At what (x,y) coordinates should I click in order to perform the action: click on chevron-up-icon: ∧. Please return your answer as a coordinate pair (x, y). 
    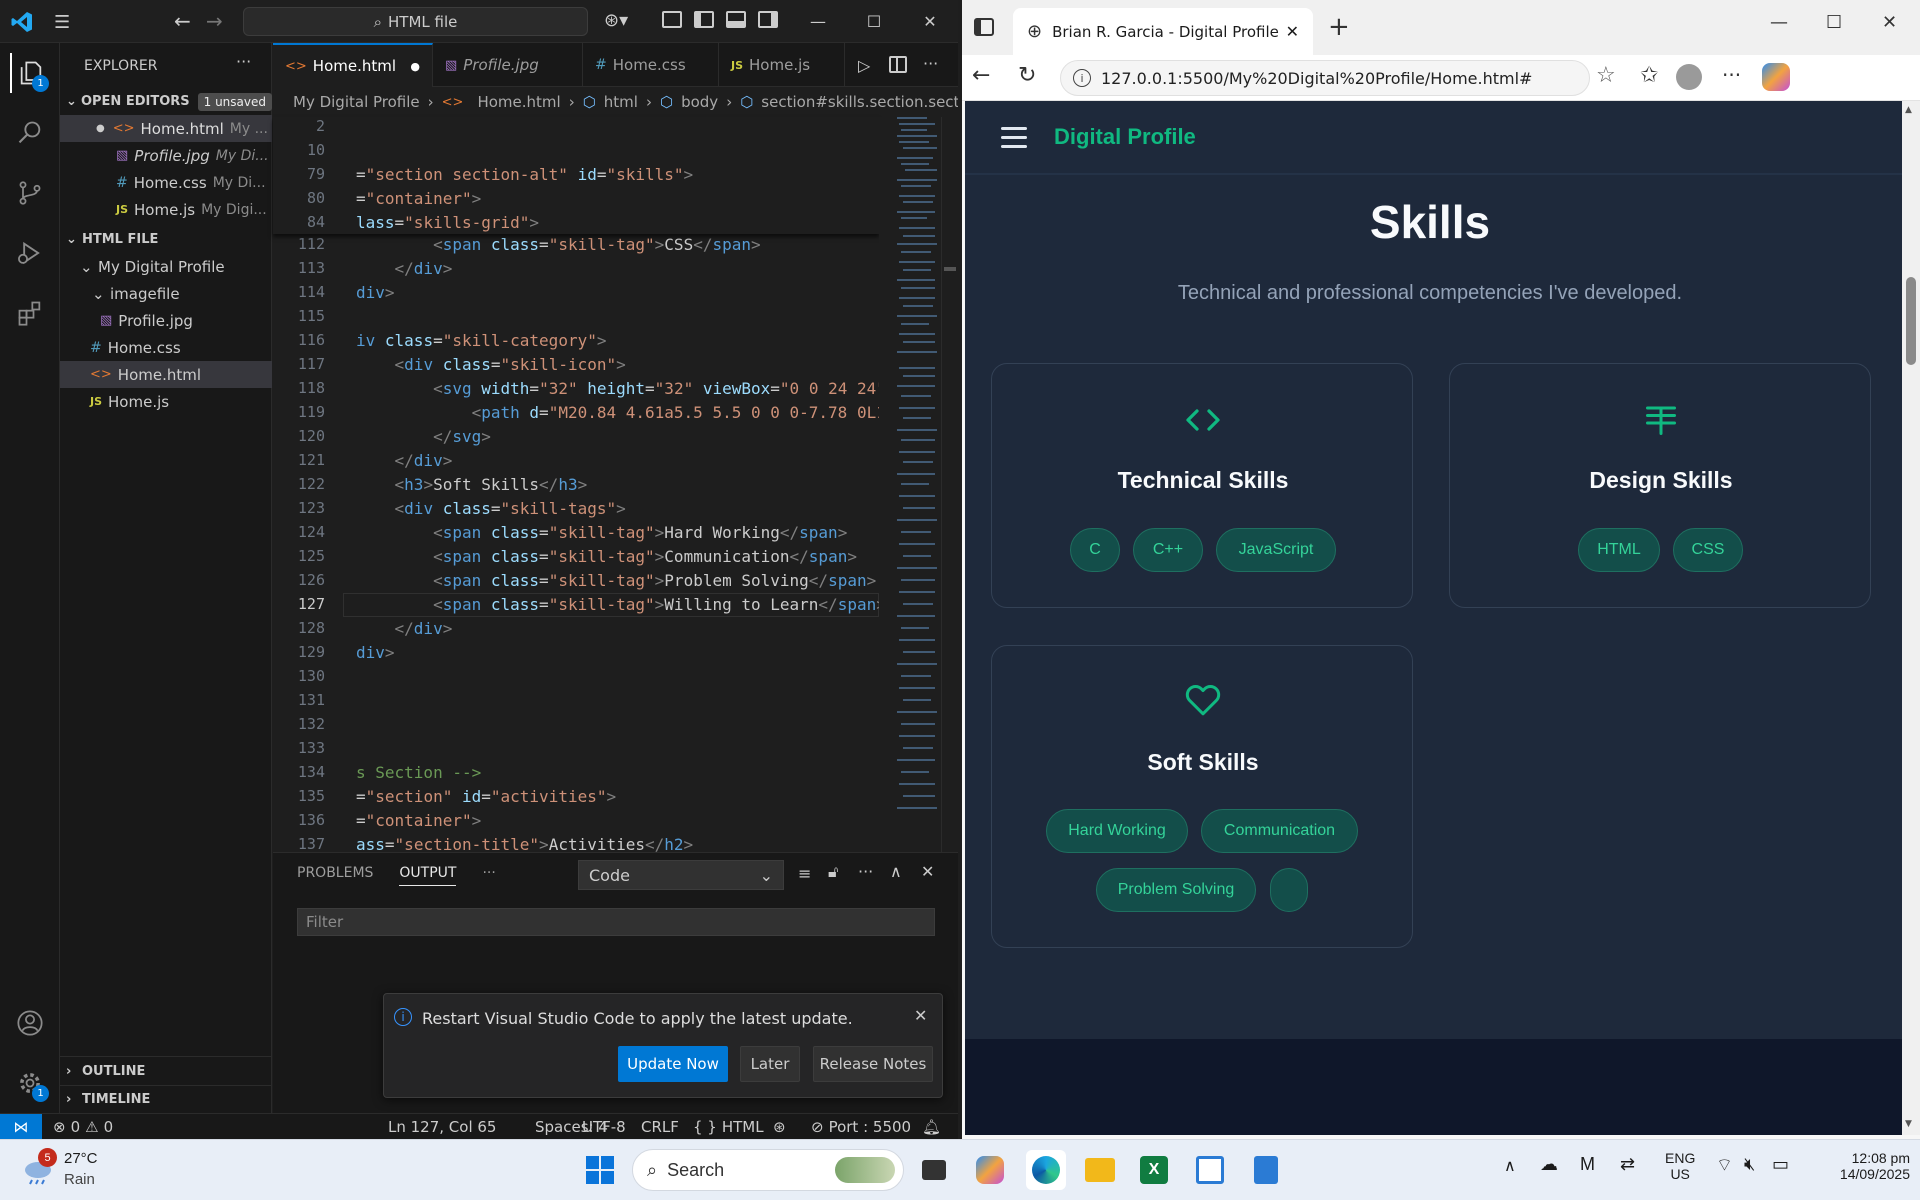
    Looking at the image, I should click on (1510, 1166).